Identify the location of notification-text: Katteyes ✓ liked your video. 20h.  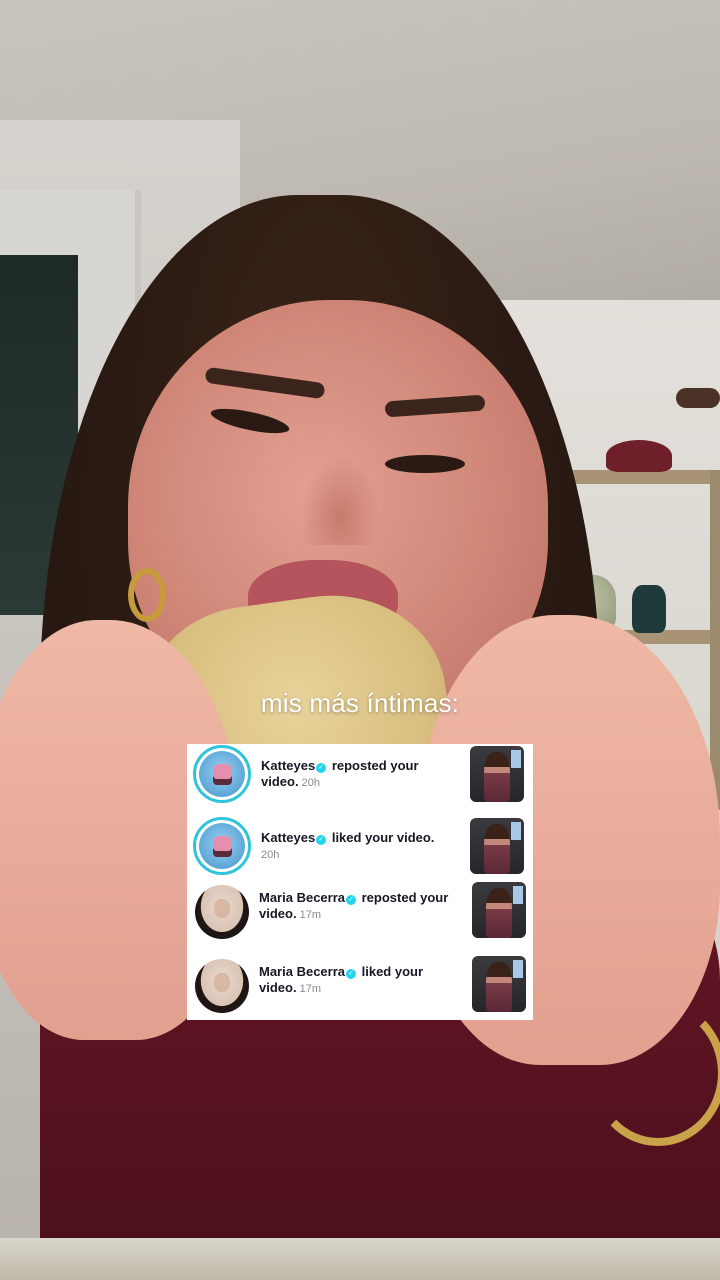
(359, 846).